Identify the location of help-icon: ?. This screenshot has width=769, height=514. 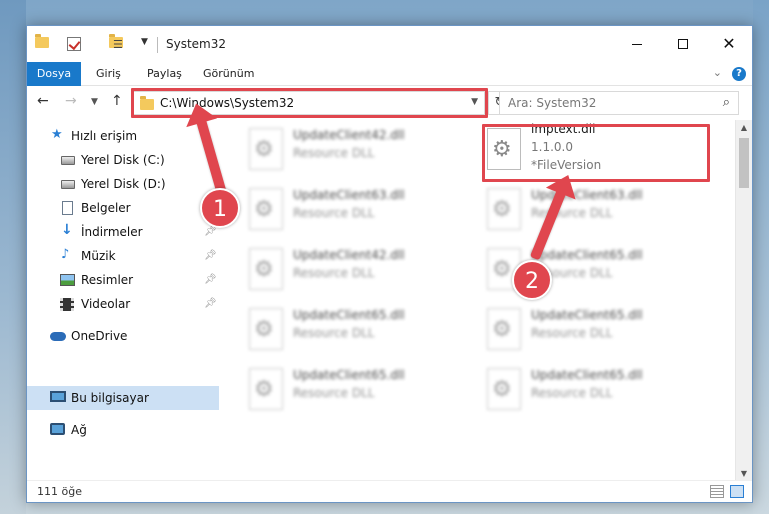
(739, 74).